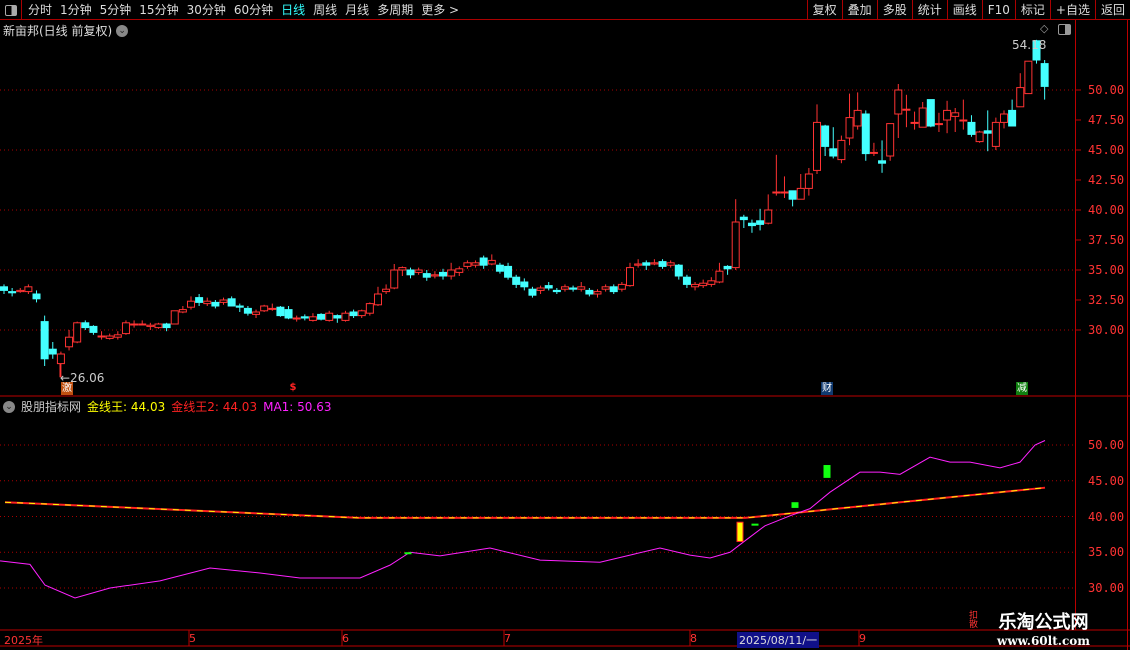 The width and height of the screenshot is (1130, 650). I want to click on panel-toggle-icon, so click(1064, 29).